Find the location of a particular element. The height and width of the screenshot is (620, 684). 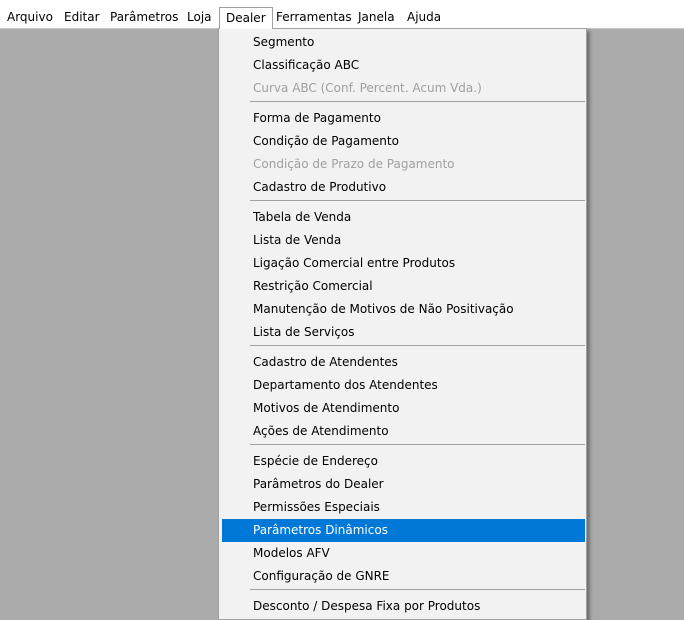

menu-item-modelos-afv: Modelos AFV is located at coordinates (403, 553).